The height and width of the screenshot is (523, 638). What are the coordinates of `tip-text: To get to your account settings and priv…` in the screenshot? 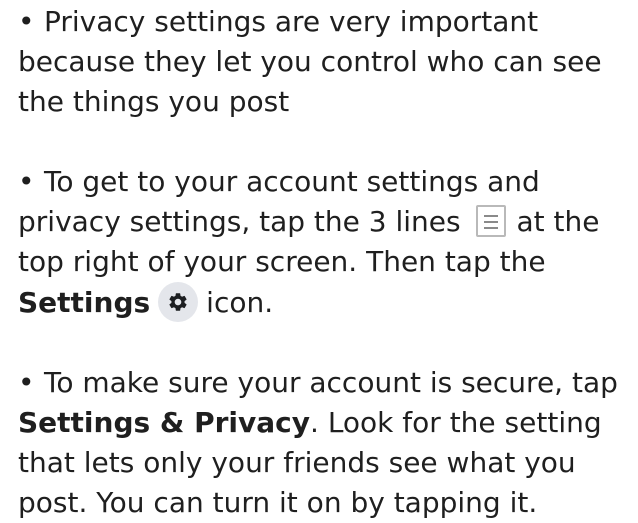 It's located at (279, 201).